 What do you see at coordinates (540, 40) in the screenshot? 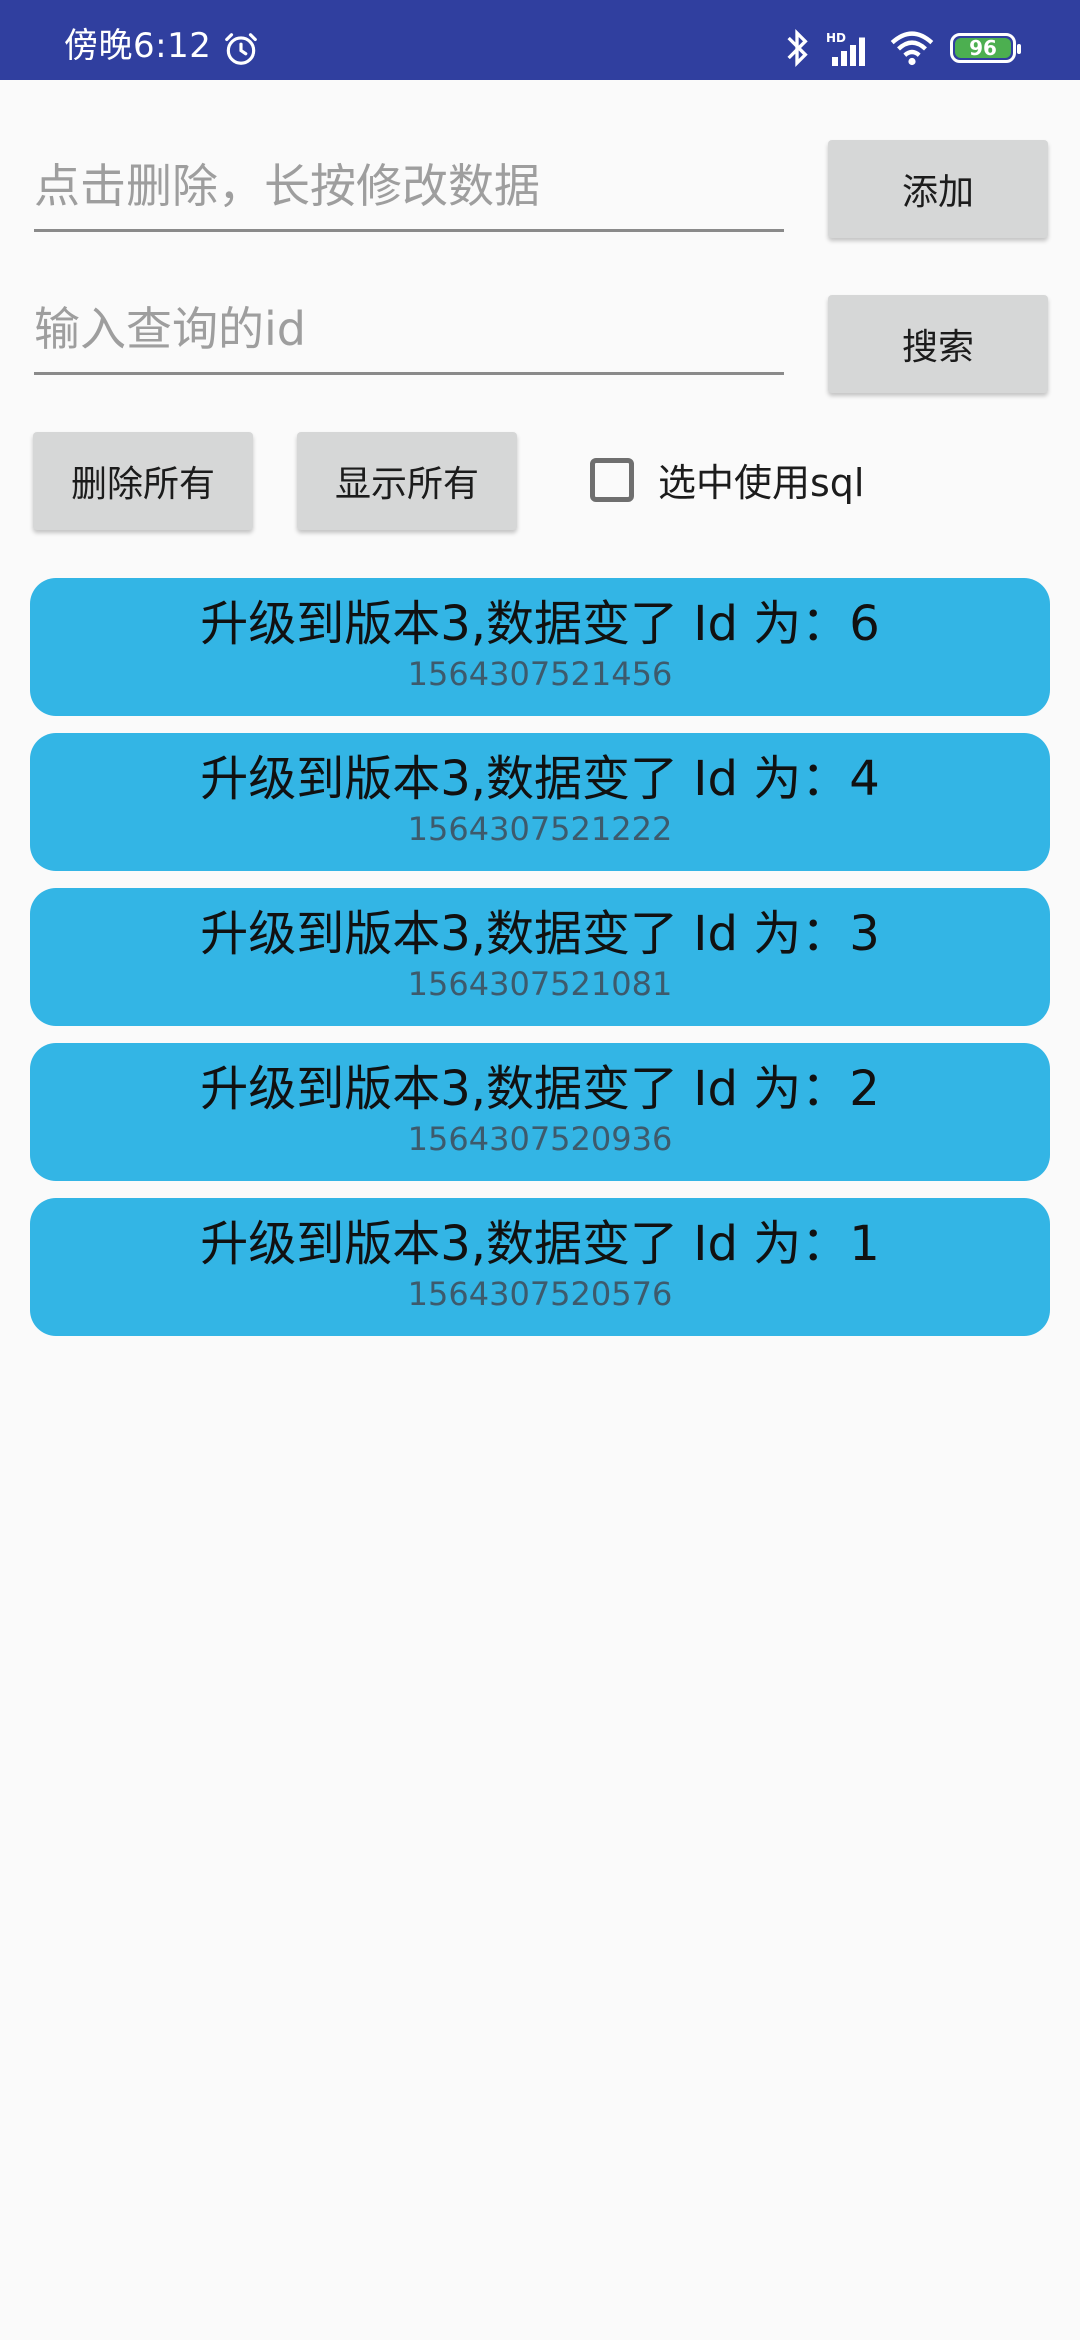
I see `status-bar: 傍晚6:12 HD 96` at bounding box center [540, 40].